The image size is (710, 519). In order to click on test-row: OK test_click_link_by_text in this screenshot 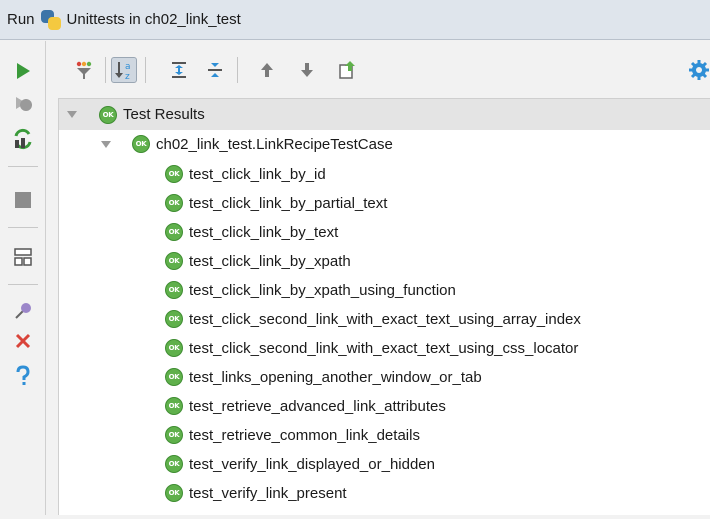, I will do `click(251, 232)`.